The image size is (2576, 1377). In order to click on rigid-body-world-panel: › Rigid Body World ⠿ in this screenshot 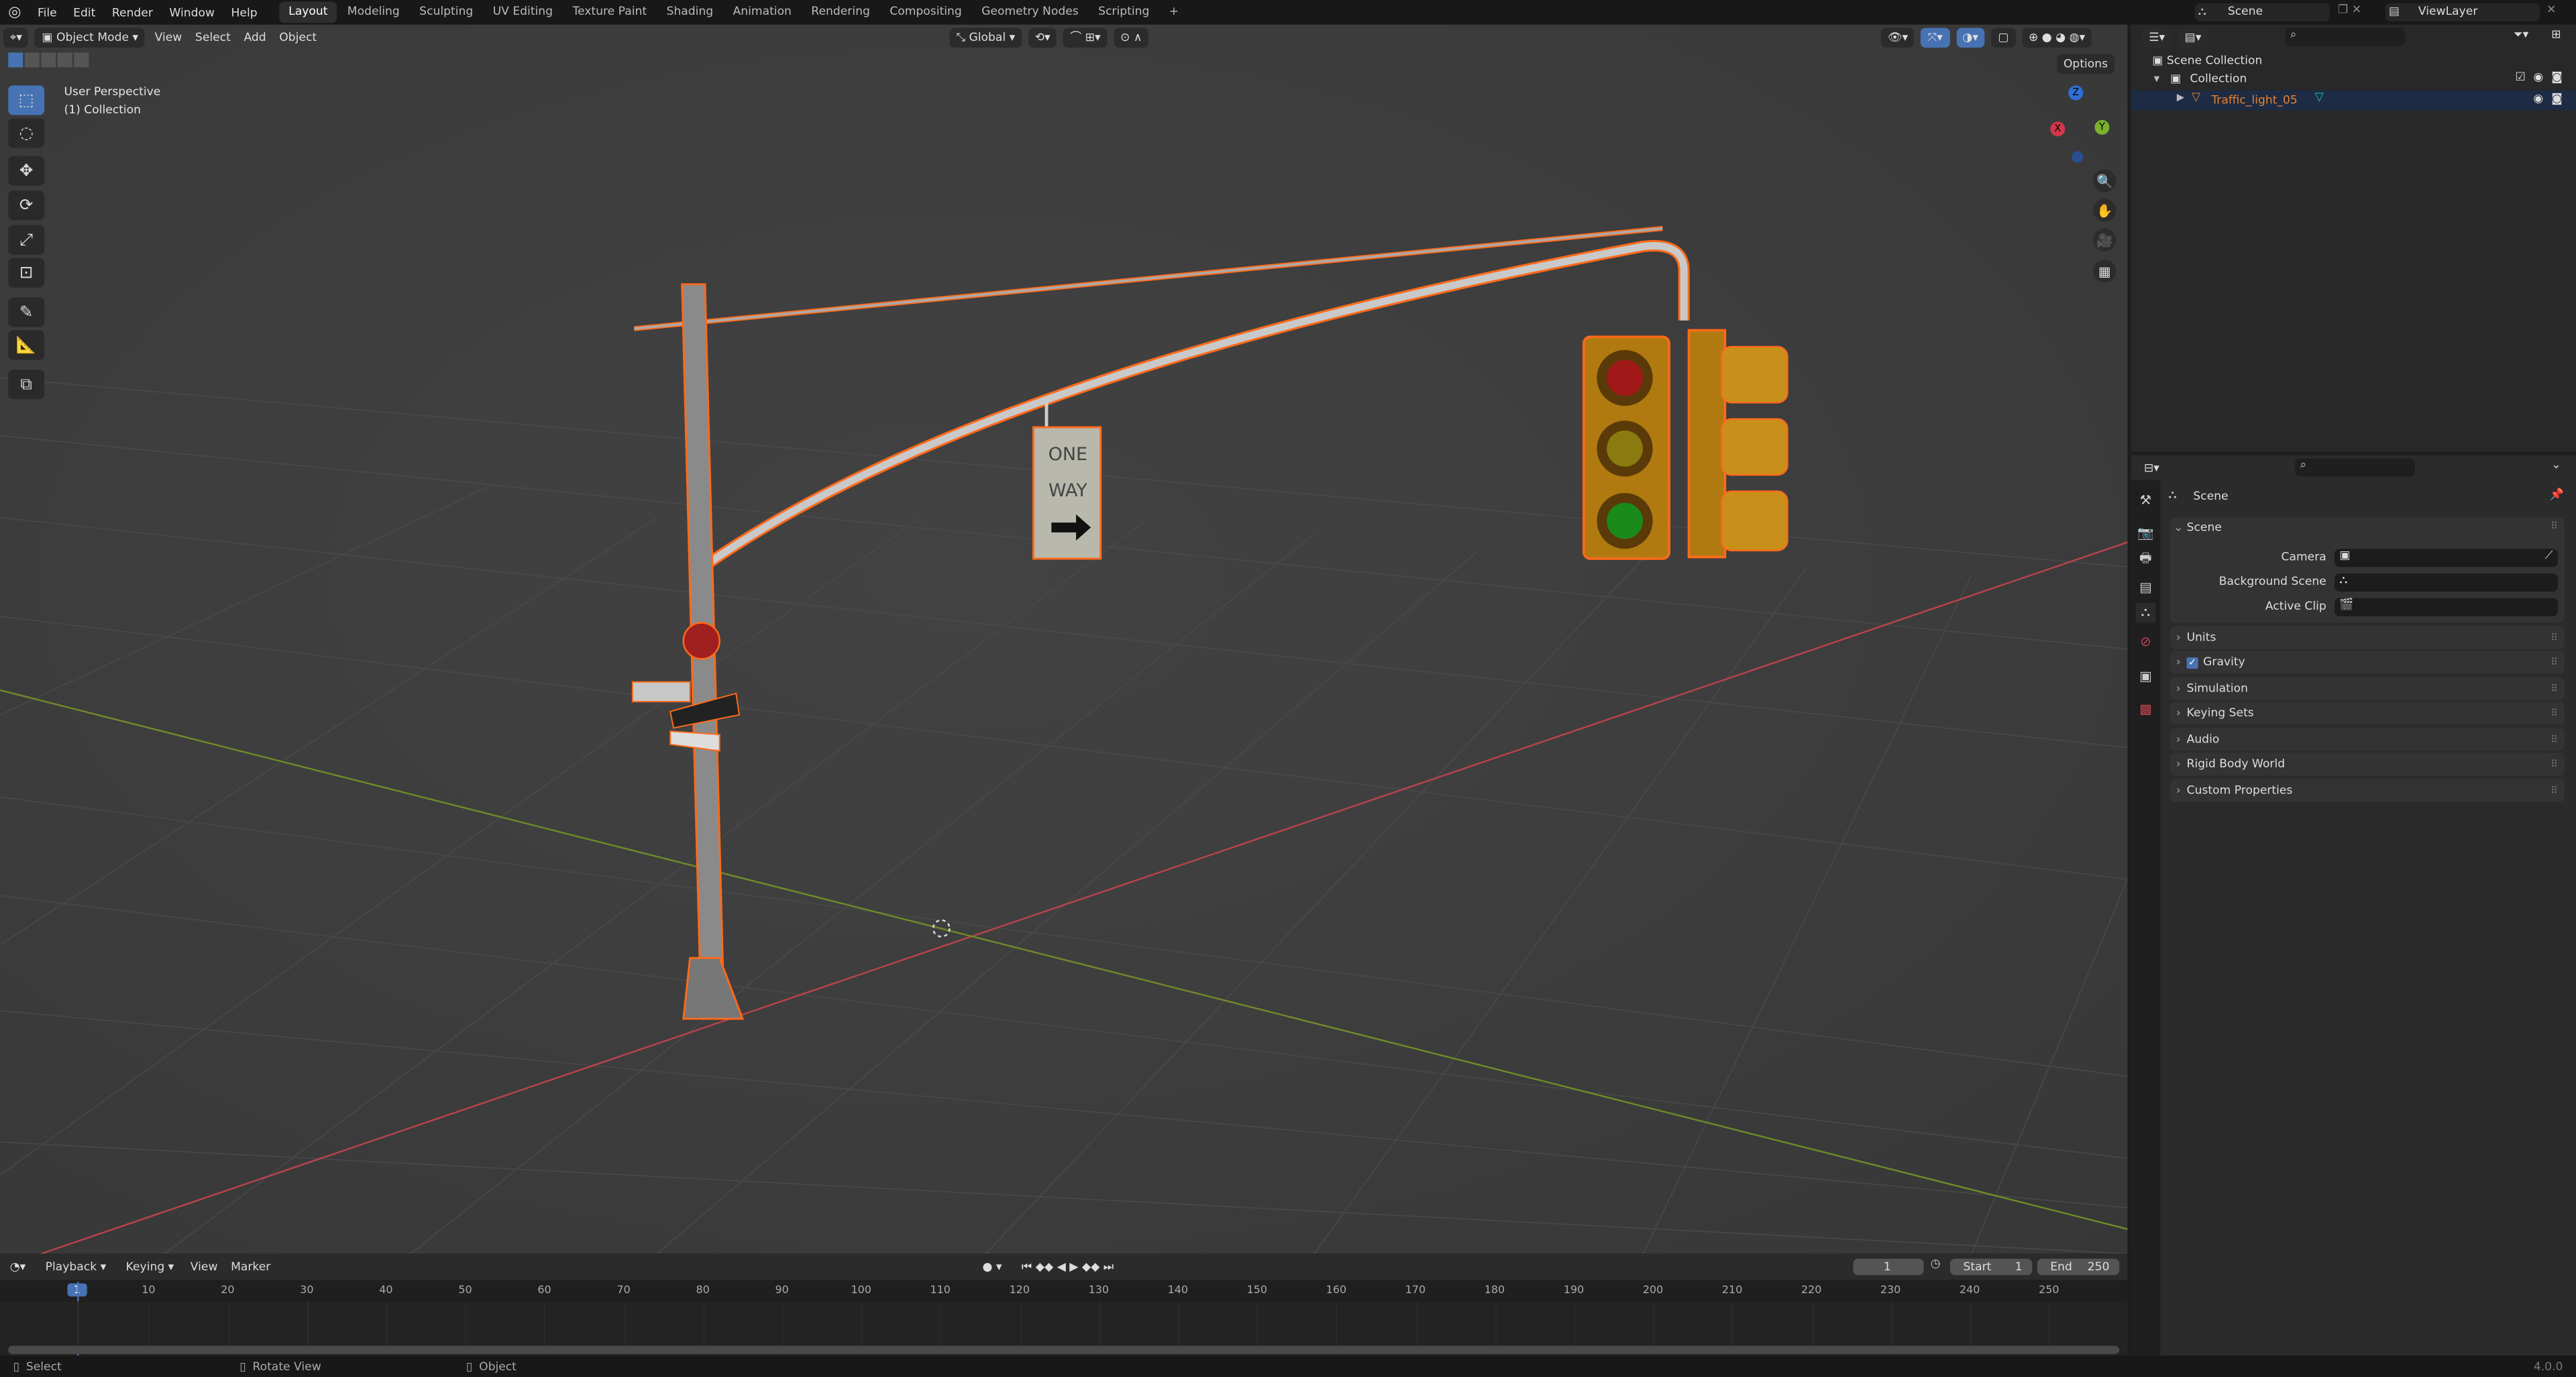, I will do `click(2367, 764)`.